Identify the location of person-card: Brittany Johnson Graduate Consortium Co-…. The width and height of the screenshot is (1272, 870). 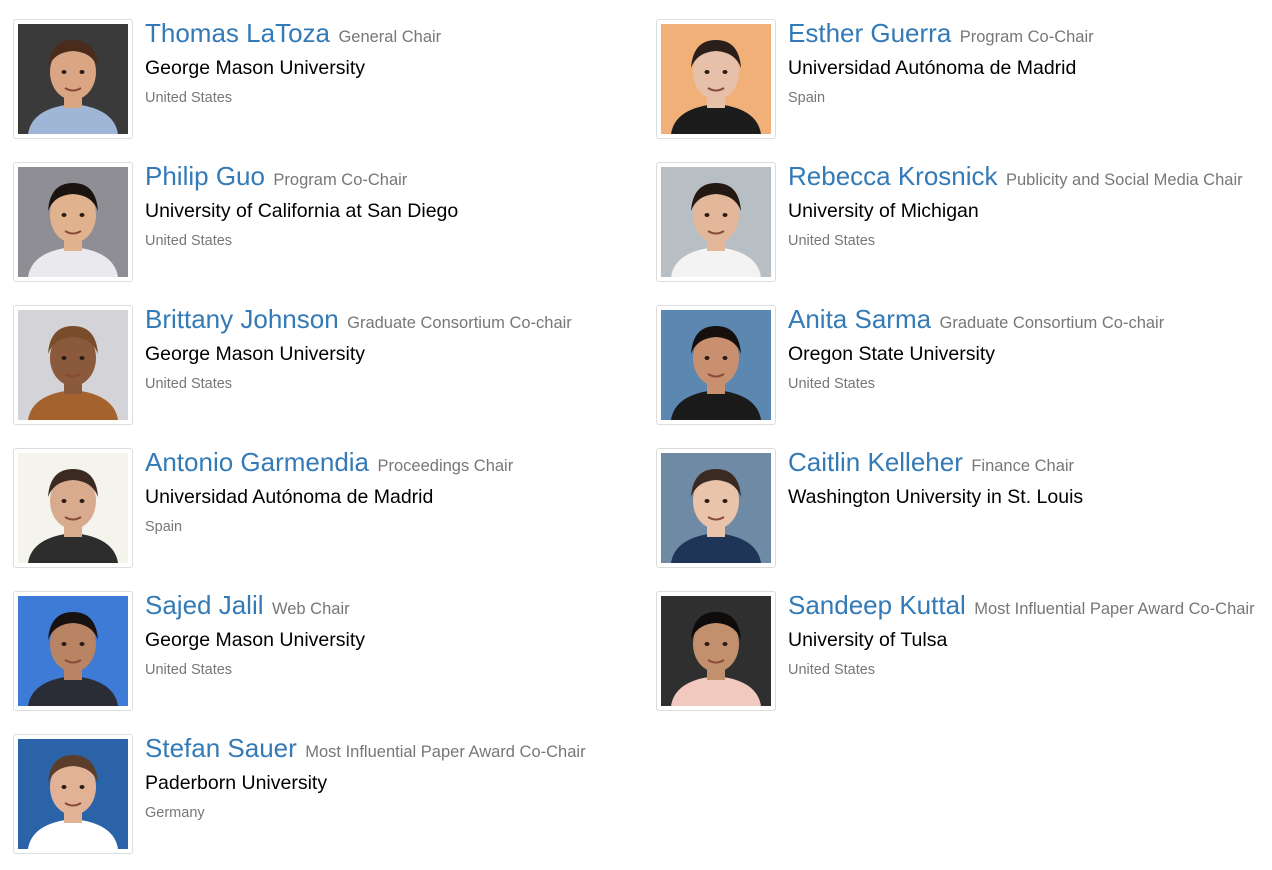
(323, 367).